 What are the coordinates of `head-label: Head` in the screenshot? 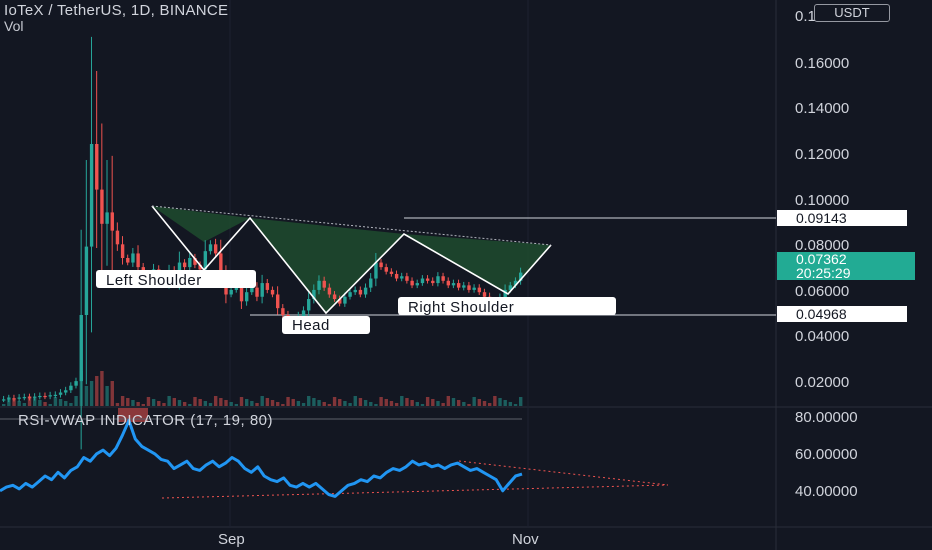 It's located at (326, 325).